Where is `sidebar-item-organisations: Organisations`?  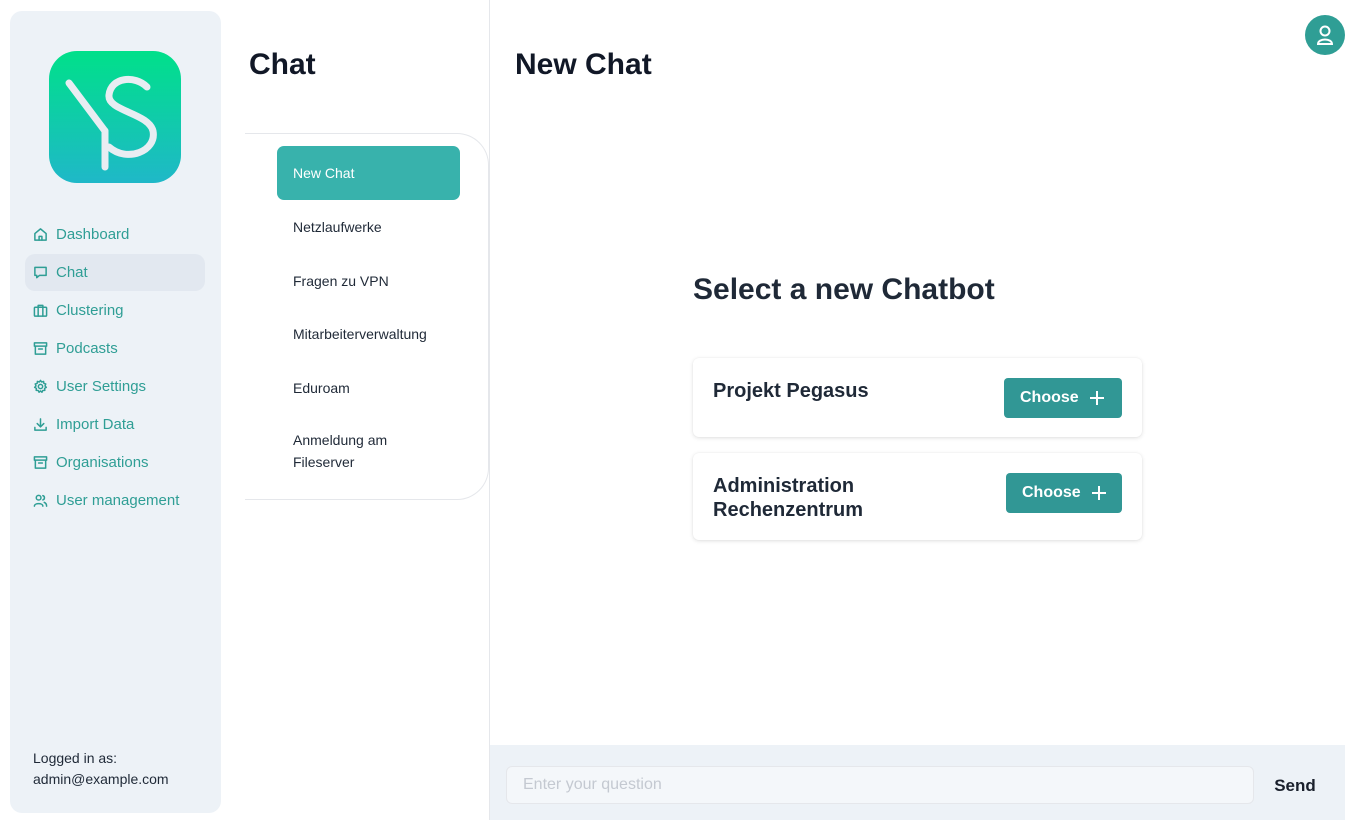
sidebar-item-organisations: Organisations is located at coordinates (115, 462).